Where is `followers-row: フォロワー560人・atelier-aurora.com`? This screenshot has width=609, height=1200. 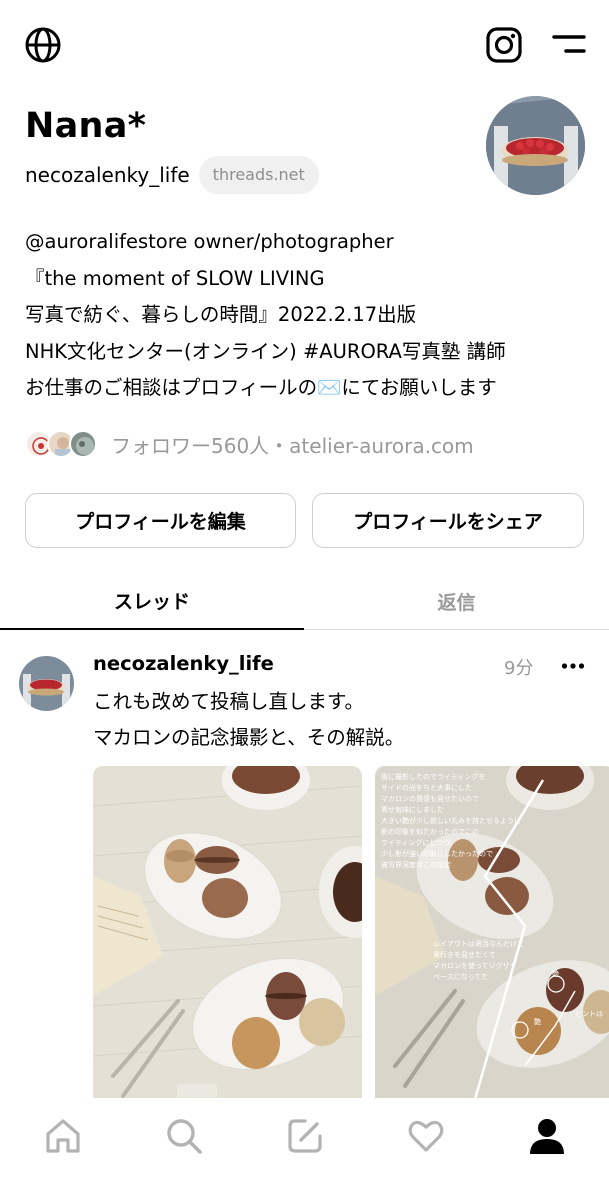
followers-row: フォロワー560人・atelier-aurora.com is located at coordinates (249, 444).